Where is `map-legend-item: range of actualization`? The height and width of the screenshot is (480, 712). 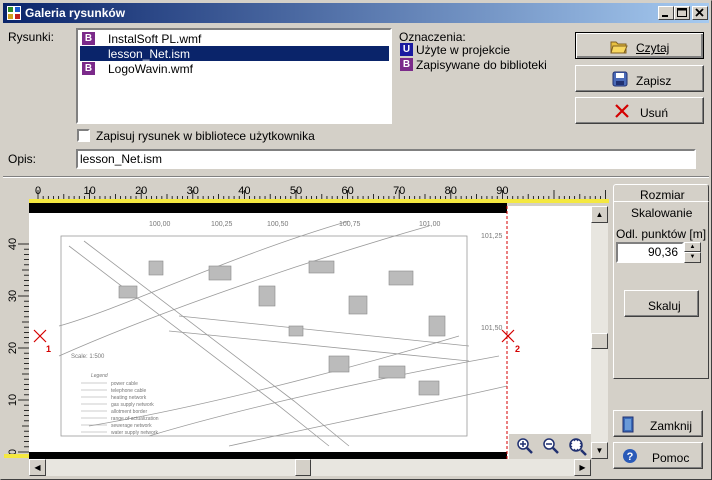
map-legend-item: range of actualization is located at coordinates (135, 419).